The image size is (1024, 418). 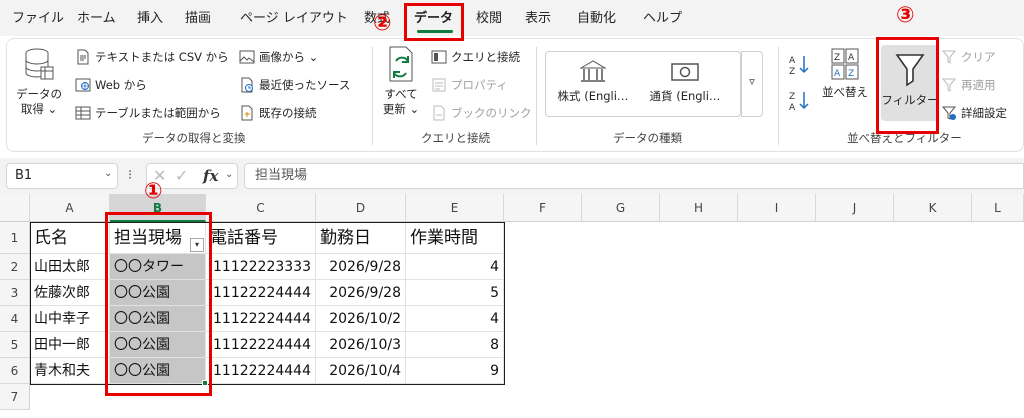 What do you see at coordinates (15, 293) in the screenshot?
I see `row-header-3: 3` at bounding box center [15, 293].